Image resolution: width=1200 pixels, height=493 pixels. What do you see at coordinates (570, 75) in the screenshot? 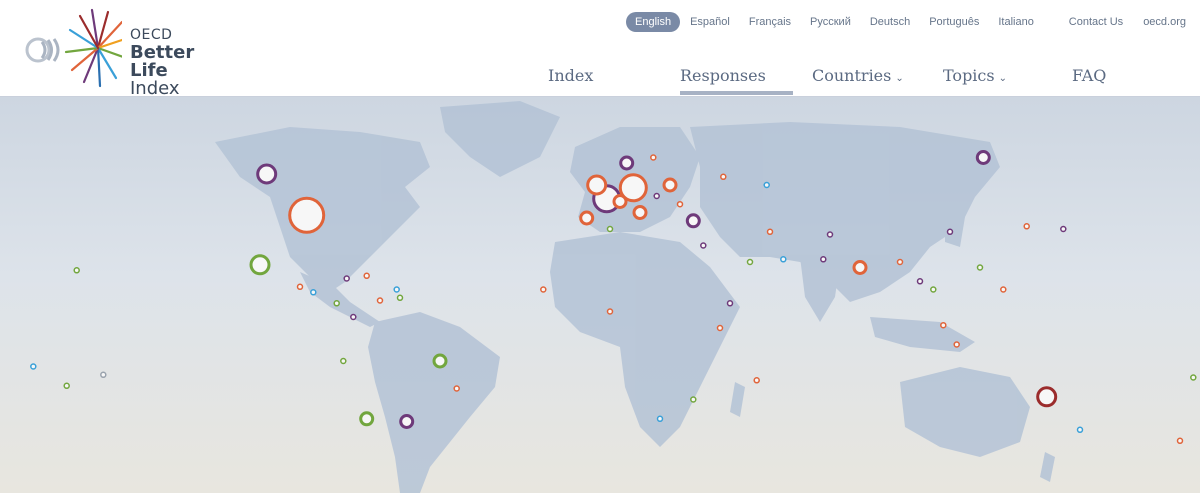
I see `nav-index: Index` at bounding box center [570, 75].